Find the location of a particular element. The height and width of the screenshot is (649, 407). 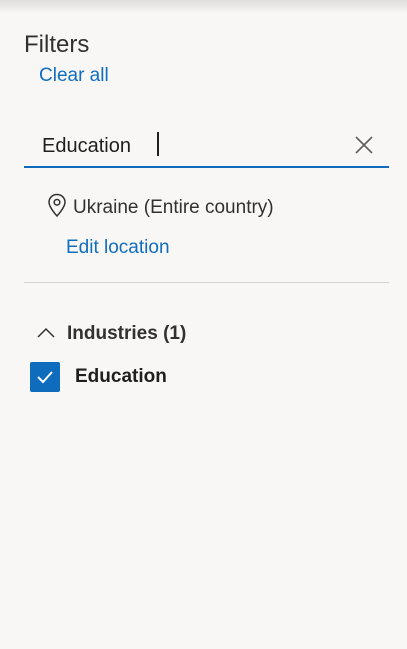

checkbox is located at coordinates (45, 377).